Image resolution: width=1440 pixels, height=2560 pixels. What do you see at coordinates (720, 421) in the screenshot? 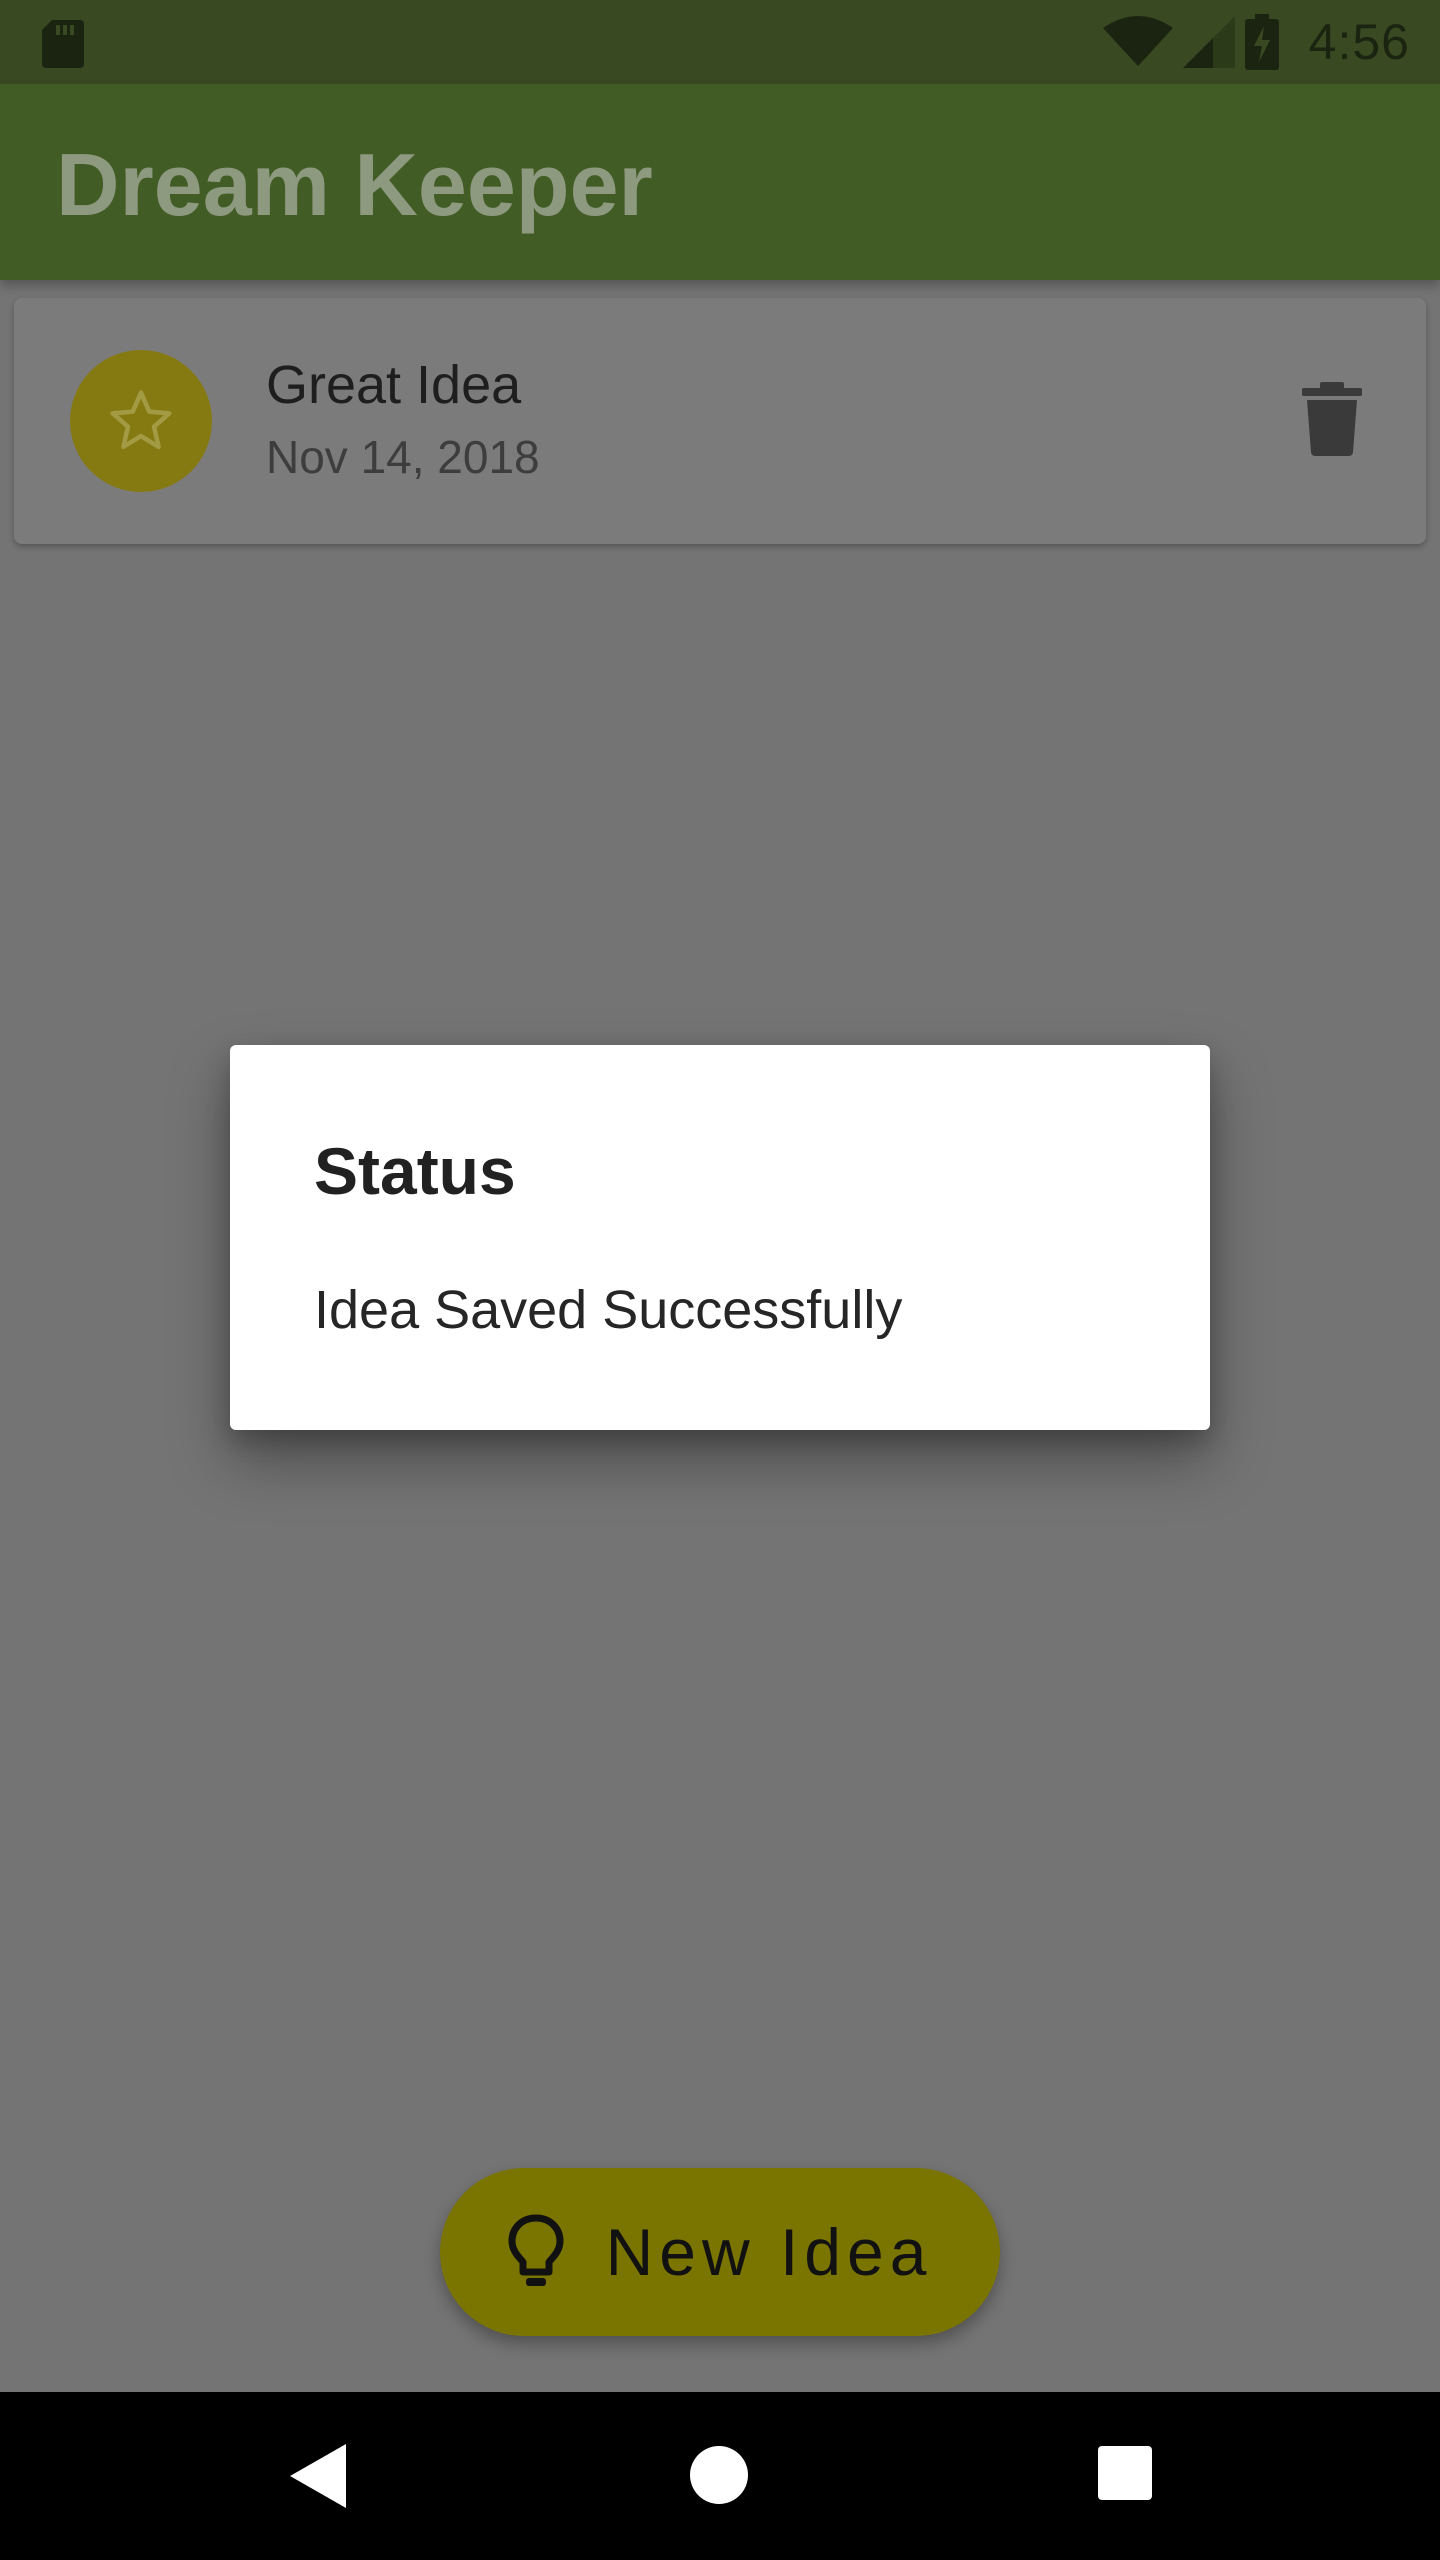
I see `idea-card: Great Idea Nov 14, 2018` at bounding box center [720, 421].